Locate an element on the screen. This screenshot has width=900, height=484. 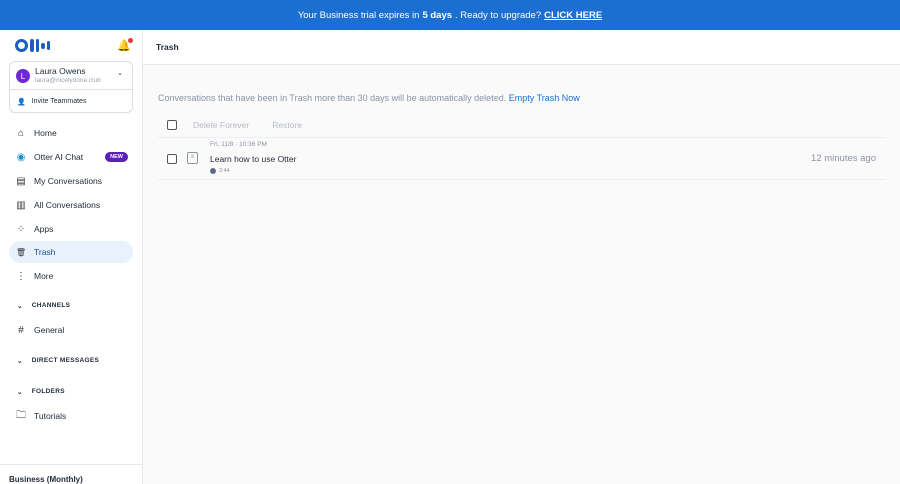
trash-icon: 🗑 is located at coordinates (21, 252).